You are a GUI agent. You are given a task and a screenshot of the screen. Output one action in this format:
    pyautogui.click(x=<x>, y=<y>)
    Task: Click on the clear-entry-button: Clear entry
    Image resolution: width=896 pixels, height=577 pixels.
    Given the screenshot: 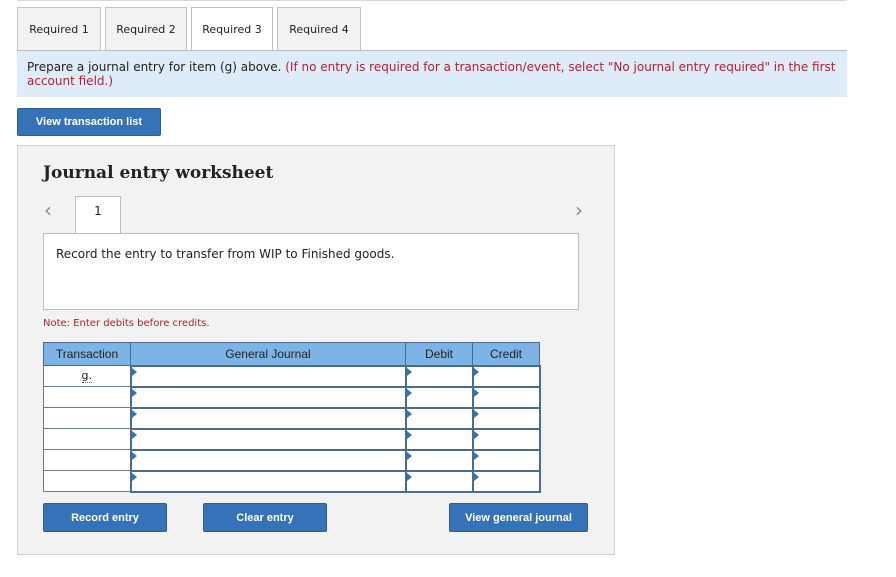 What is the action you would take?
    pyautogui.click(x=265, y=517)
    